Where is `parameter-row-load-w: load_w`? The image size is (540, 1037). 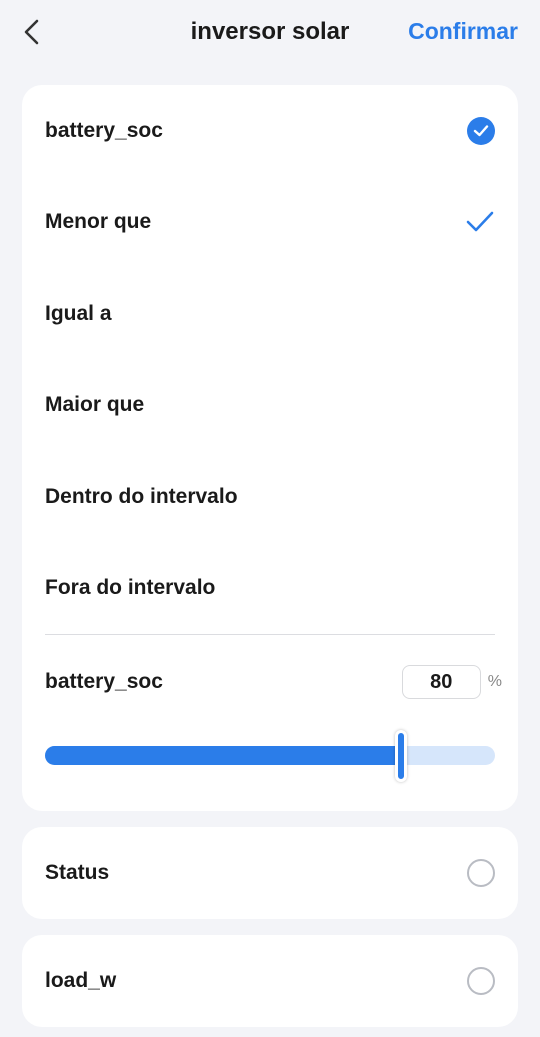
parameter-row-load-w: load_w is located at coordinates (270, 981).